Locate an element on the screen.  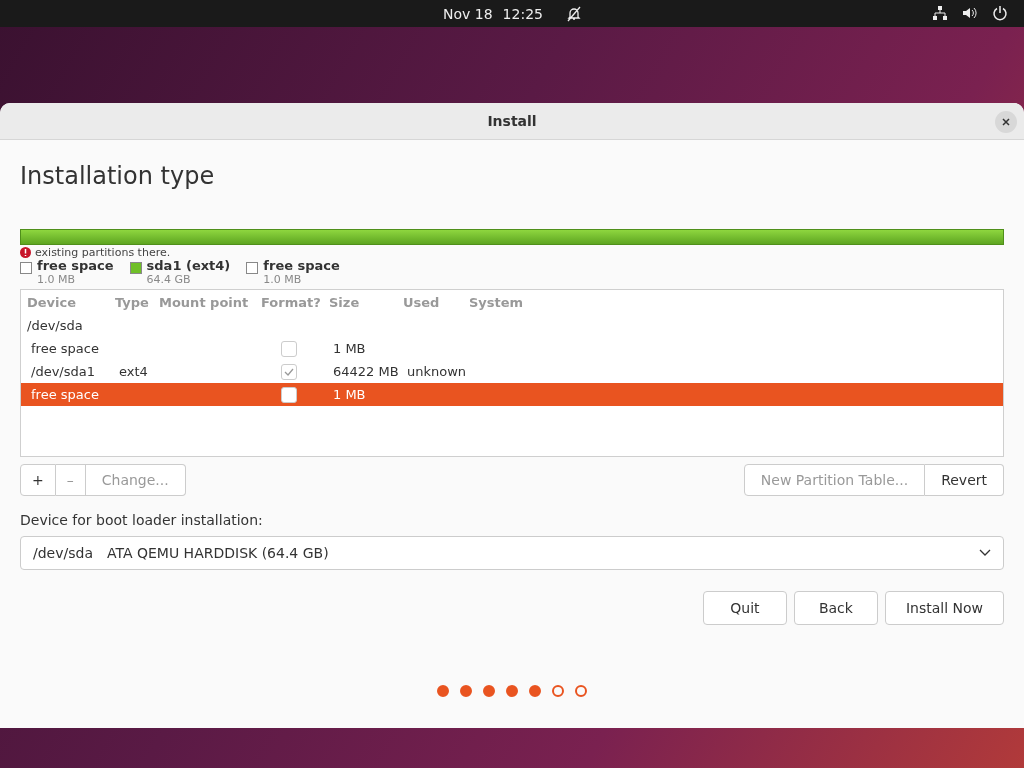
action-button: Back is located at coordinates (835, 608).